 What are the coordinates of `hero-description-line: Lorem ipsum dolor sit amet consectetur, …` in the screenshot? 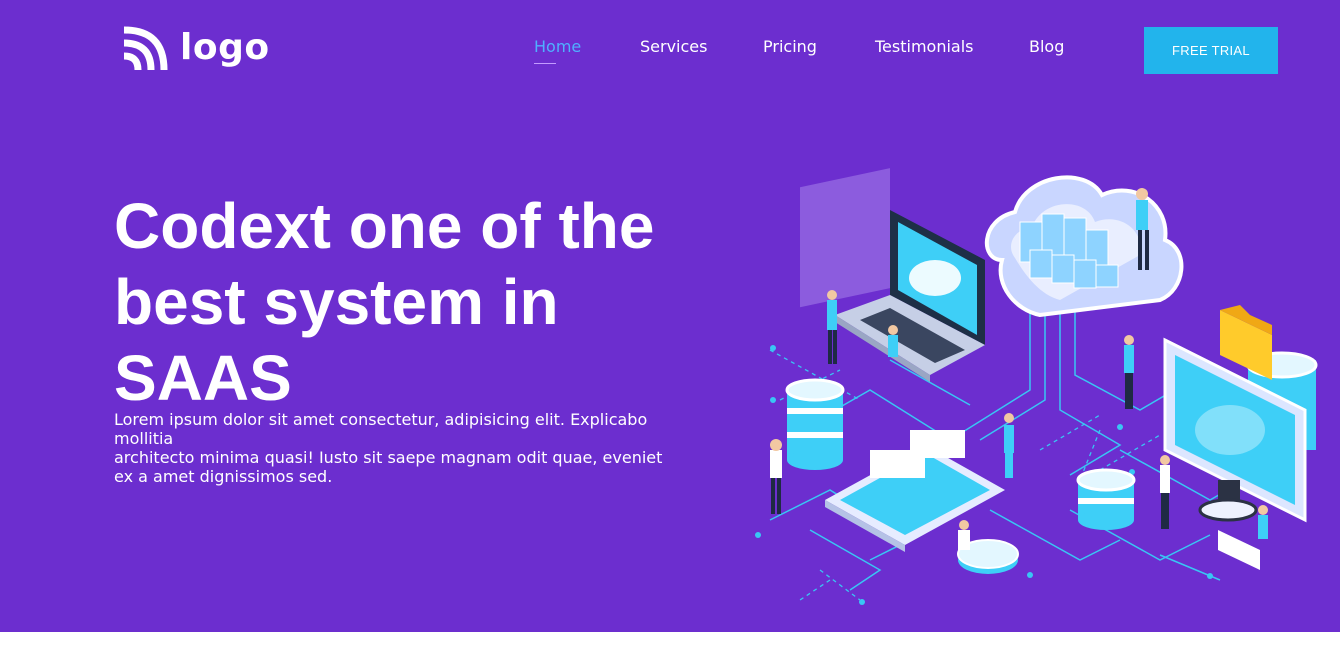 It's located at (381, 429).